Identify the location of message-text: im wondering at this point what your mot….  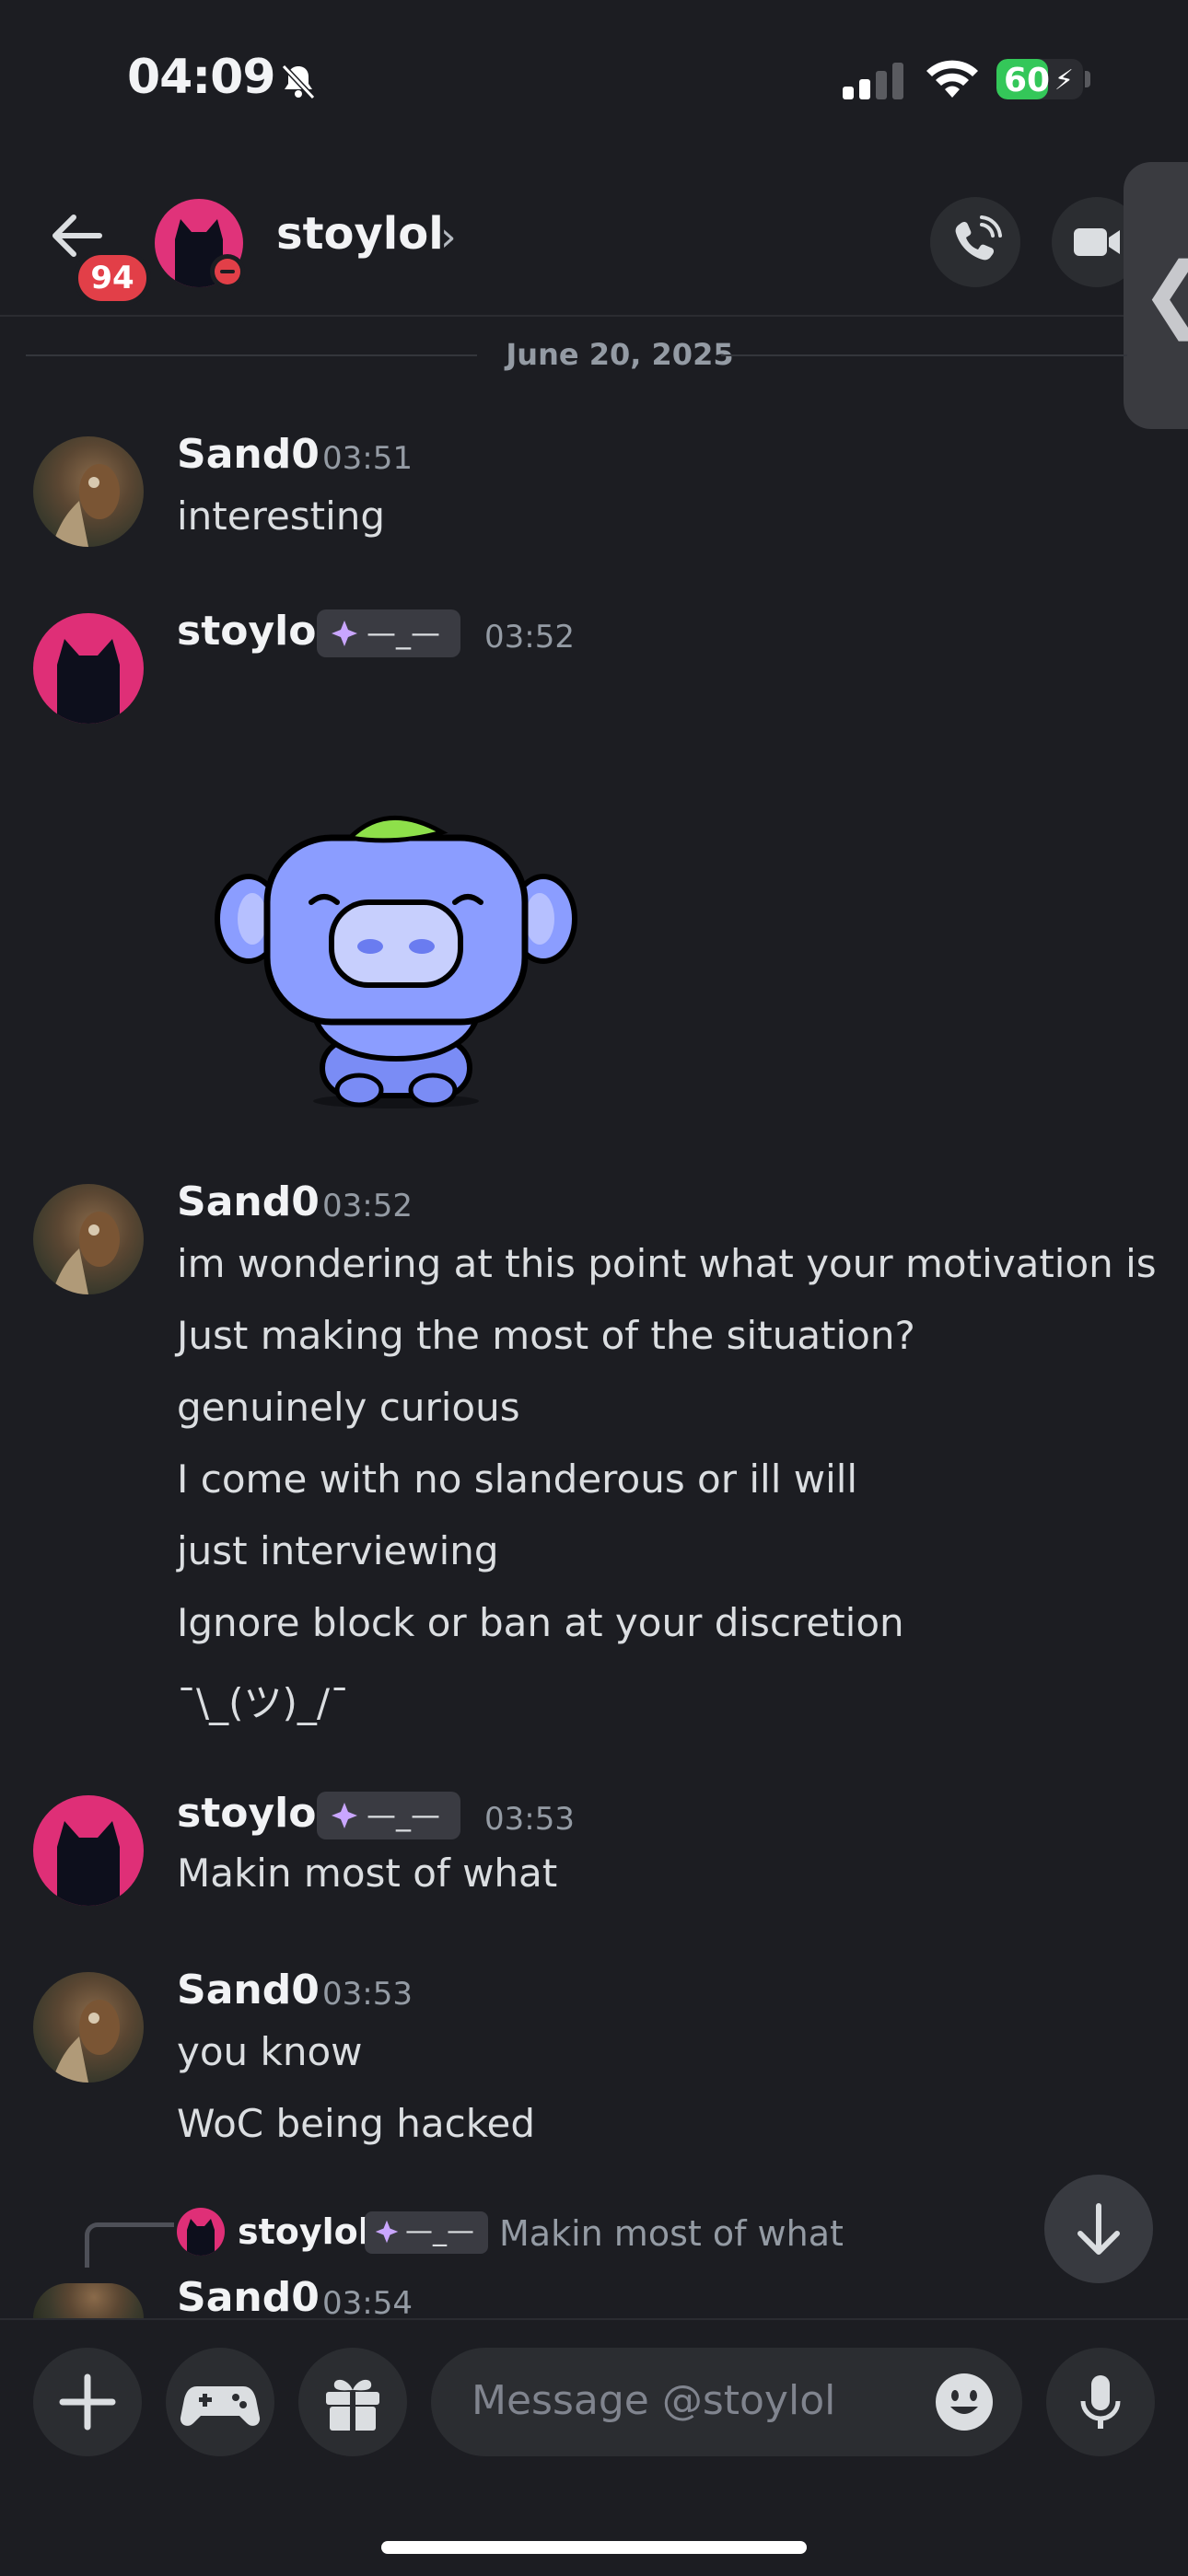
(667, 1263).